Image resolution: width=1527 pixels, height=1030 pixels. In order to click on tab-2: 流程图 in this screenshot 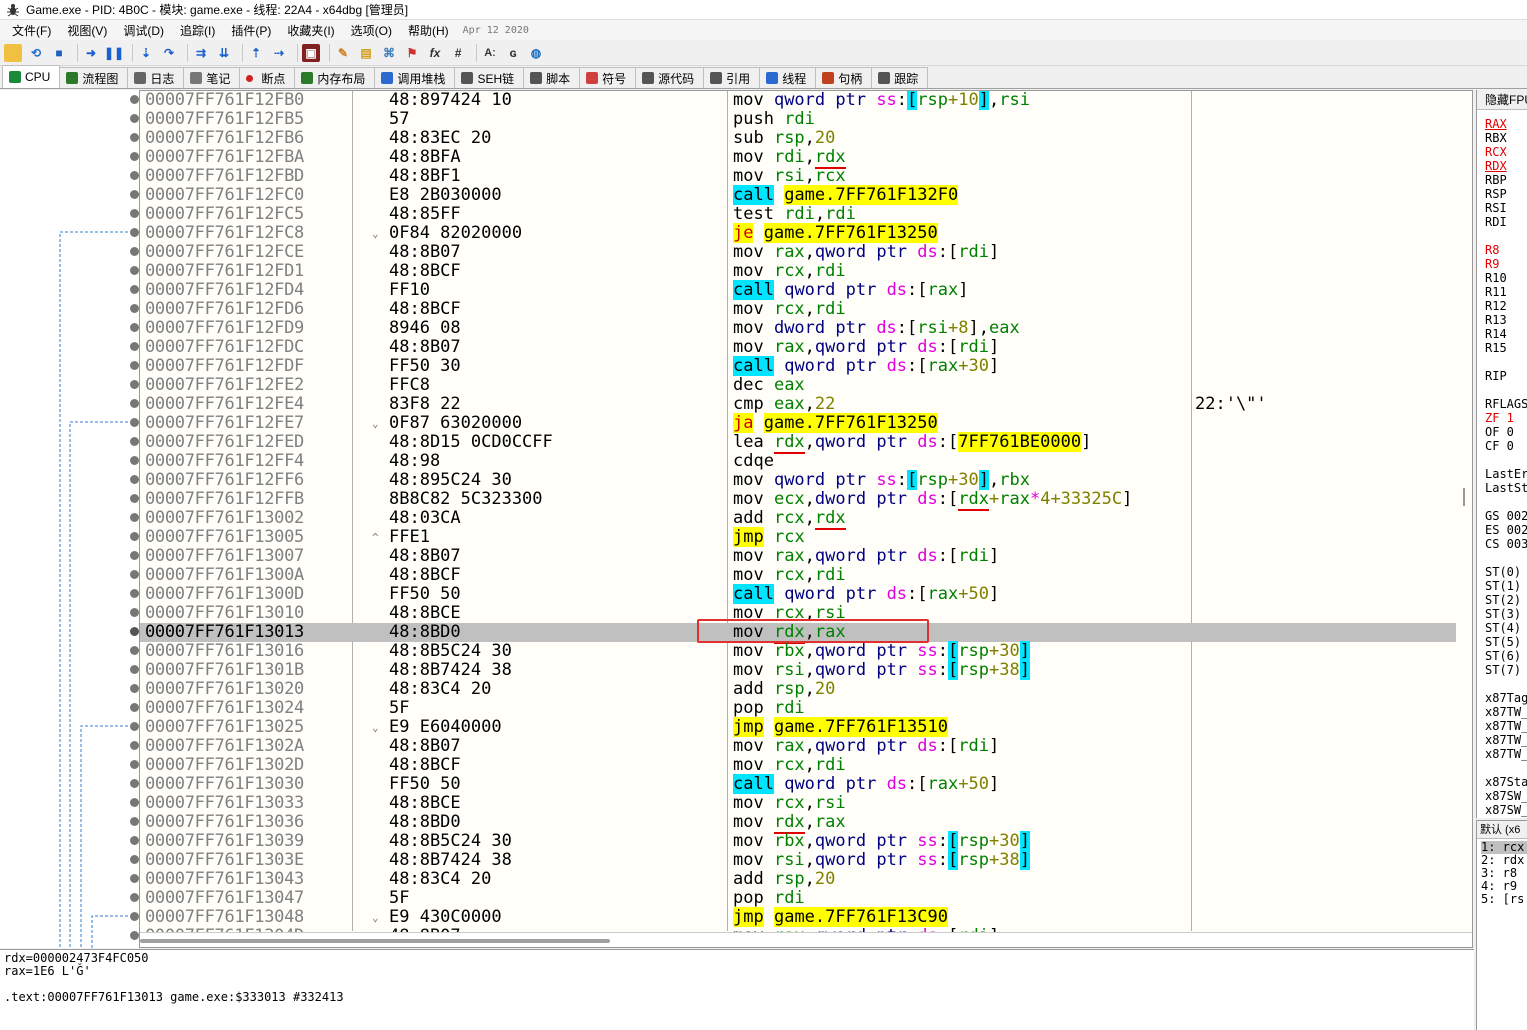, I will do `click(94, 77)`.